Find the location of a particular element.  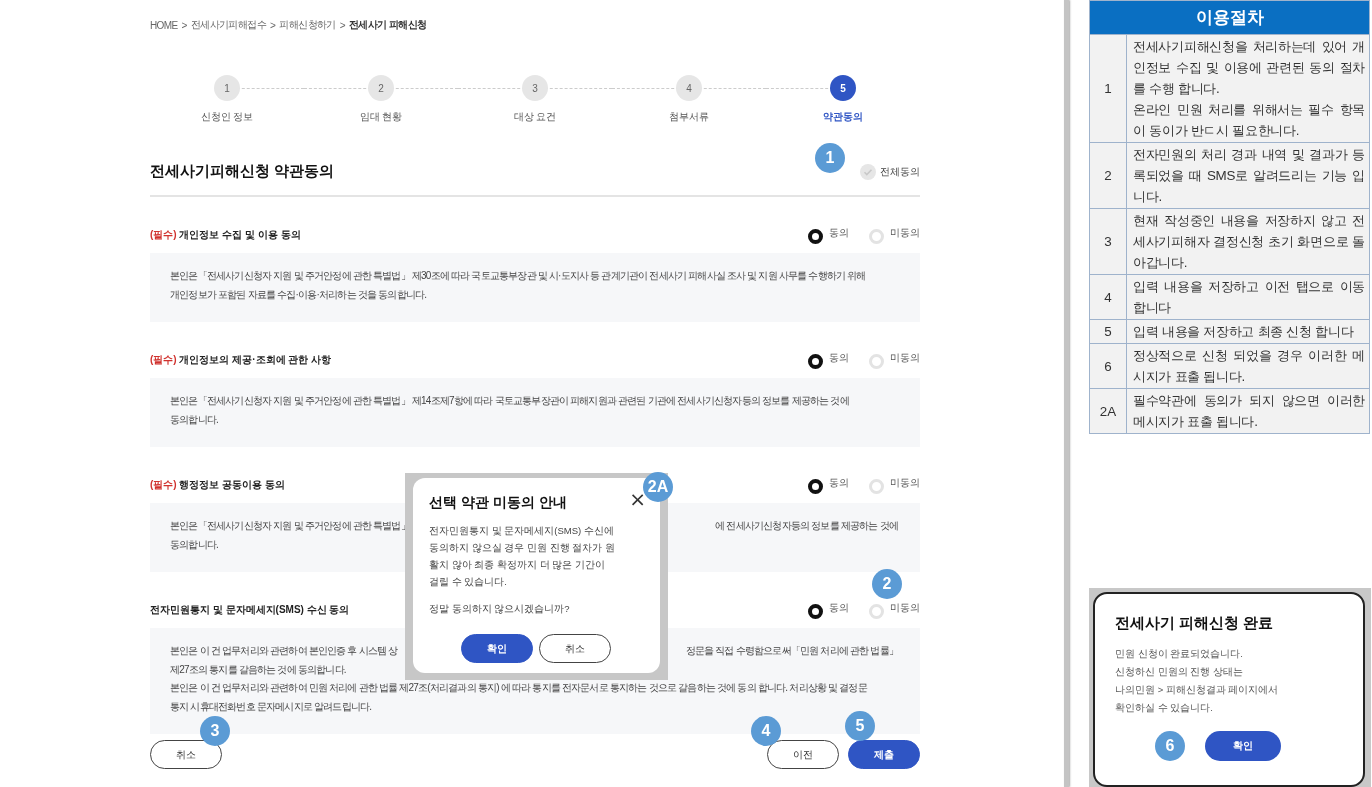

step-number: 2 is located at coordinates (381, 88).